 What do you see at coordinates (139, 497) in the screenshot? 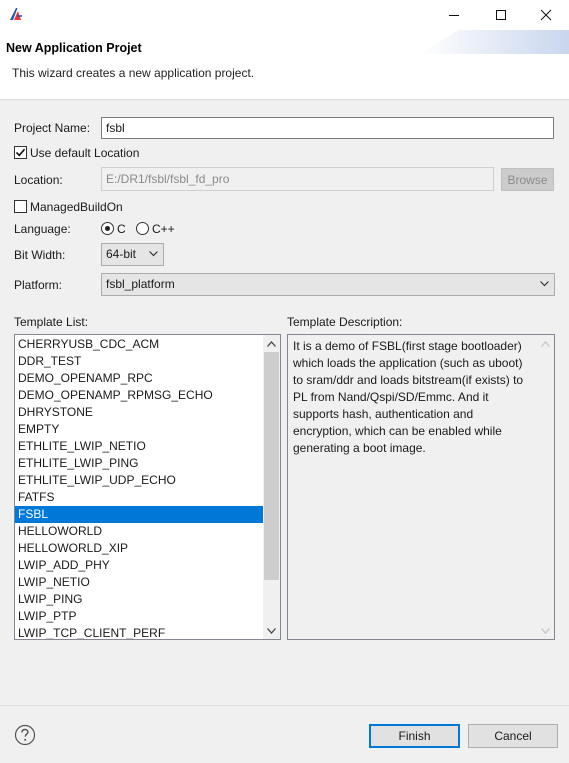
I see `list-item: FATFS` at bounding box center [139, 497].